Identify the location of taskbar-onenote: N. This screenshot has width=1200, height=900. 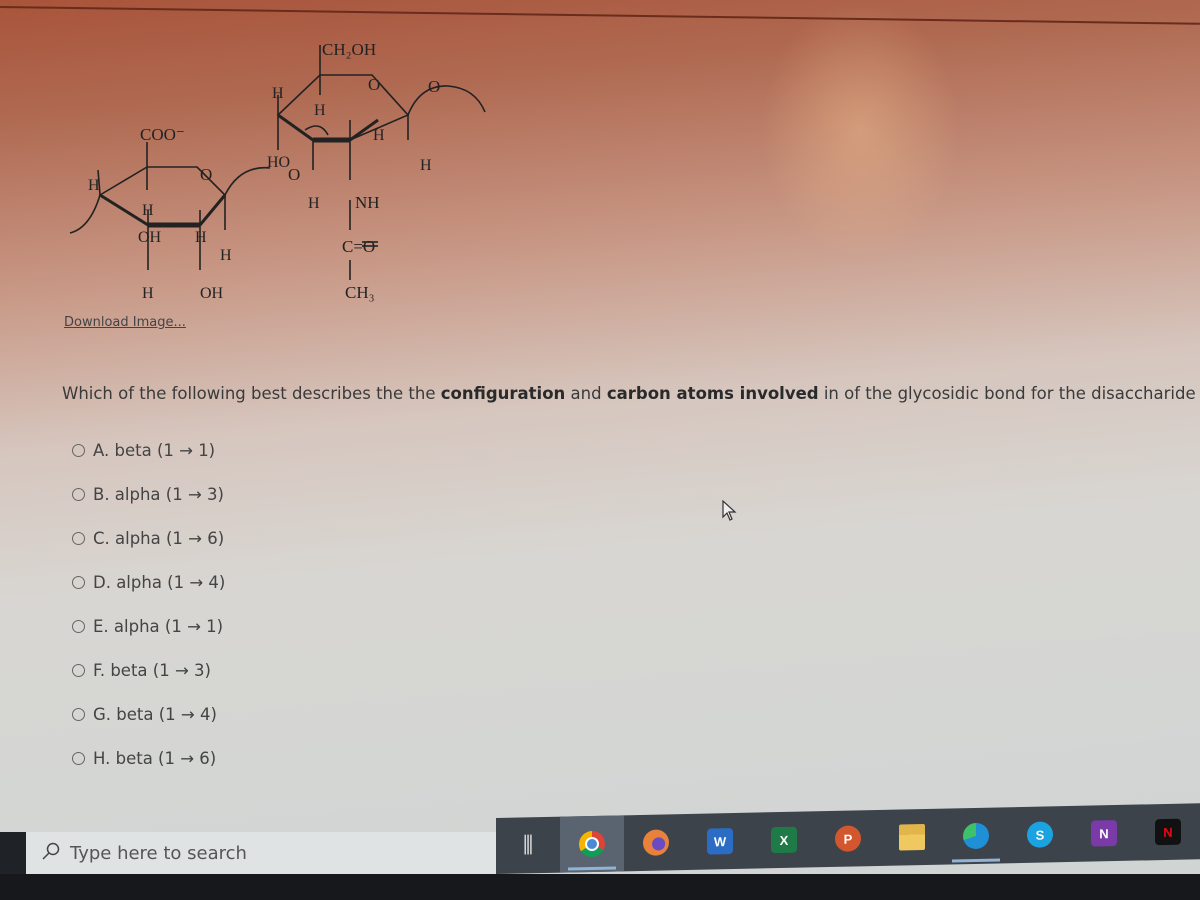
(1104, 833).